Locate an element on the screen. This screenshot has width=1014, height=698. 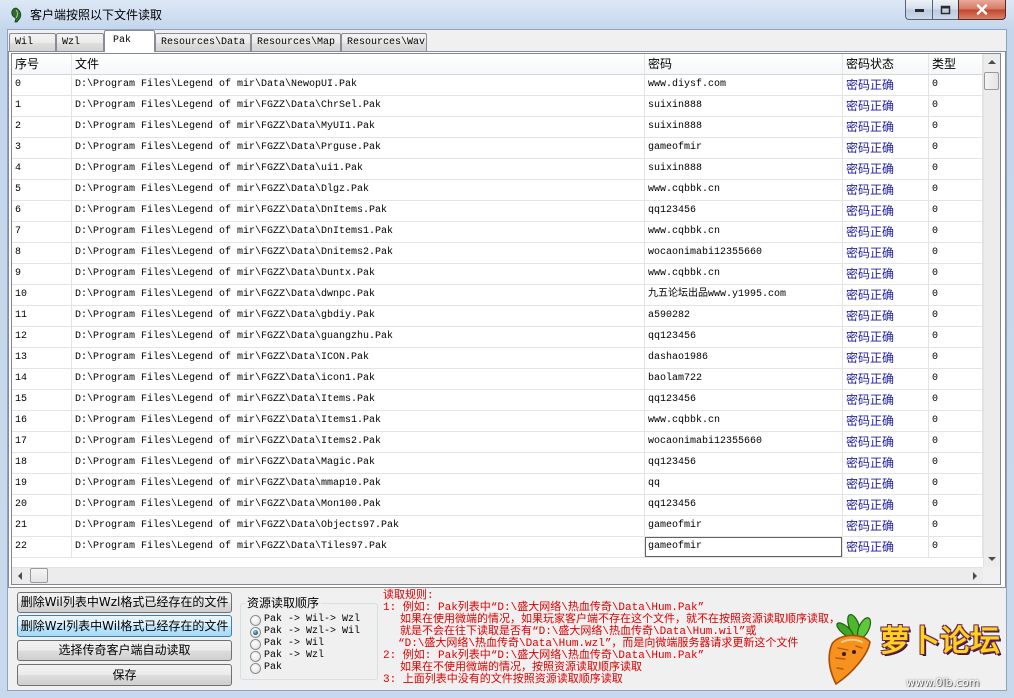
cell-password: a590282 is located at coordinates (744, 316).